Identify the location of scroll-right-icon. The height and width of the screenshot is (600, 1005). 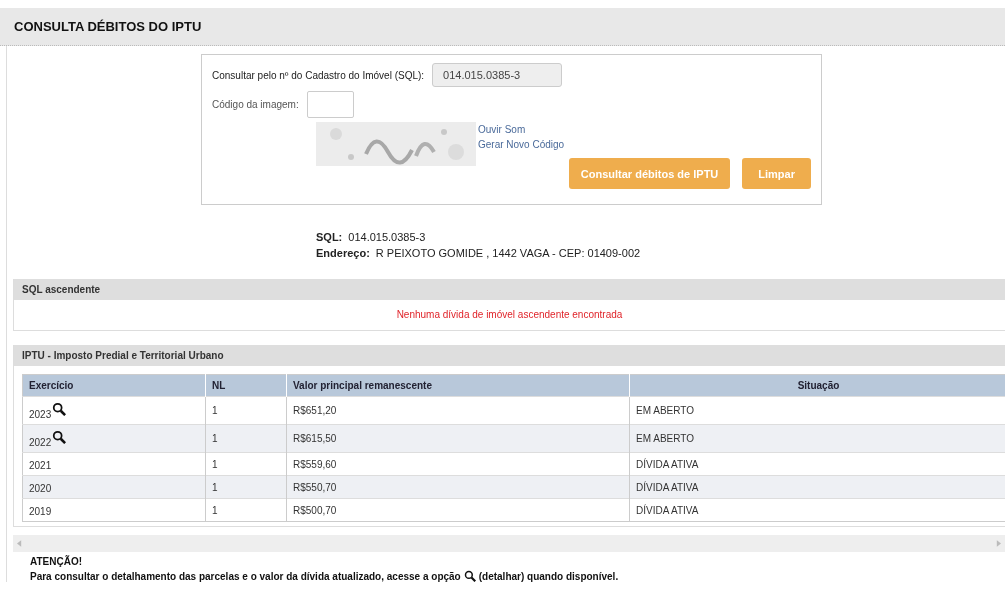
(998, 543).